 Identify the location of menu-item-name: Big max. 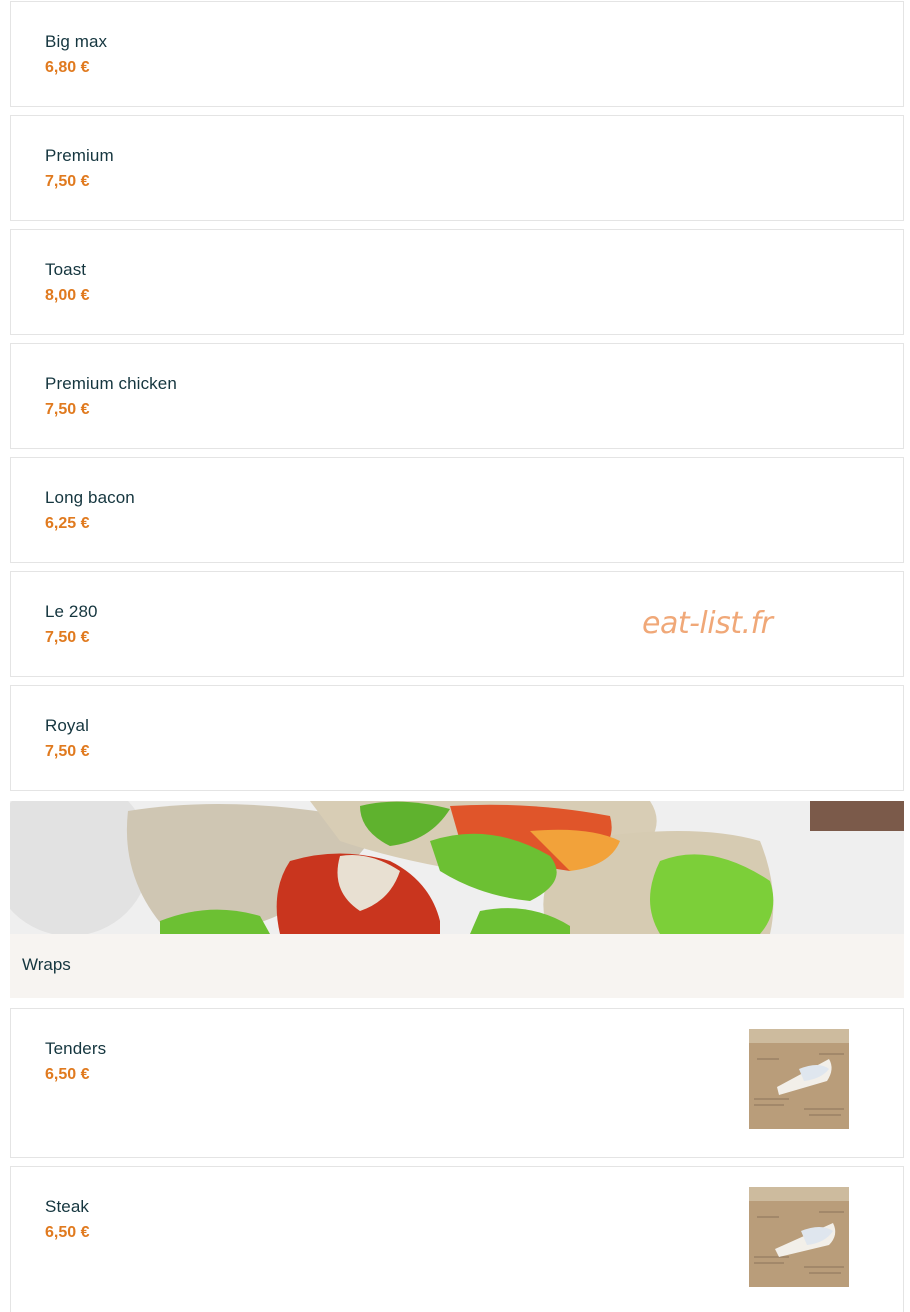
(76, 41).